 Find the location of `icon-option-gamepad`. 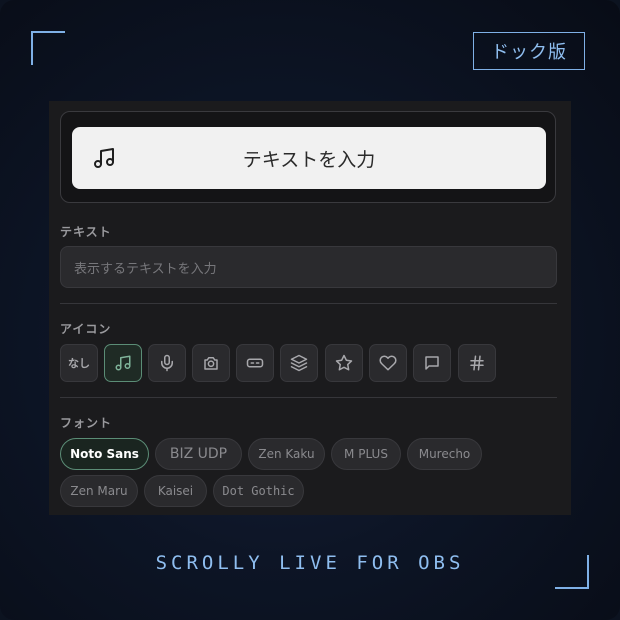

icon-option-gamepad is located at coordinates (255, 363).